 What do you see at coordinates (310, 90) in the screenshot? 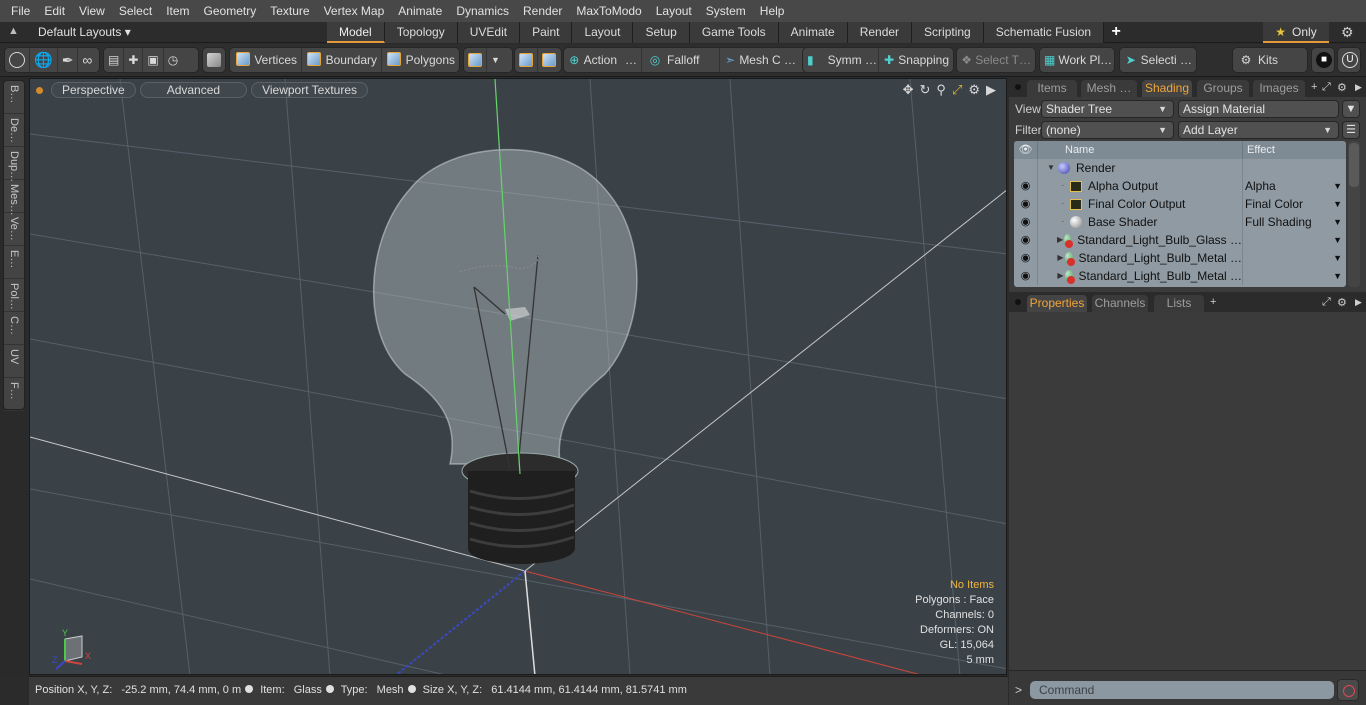
I see `viewport-textures-button: Viewport Textures` at bounding box center [310, 90].